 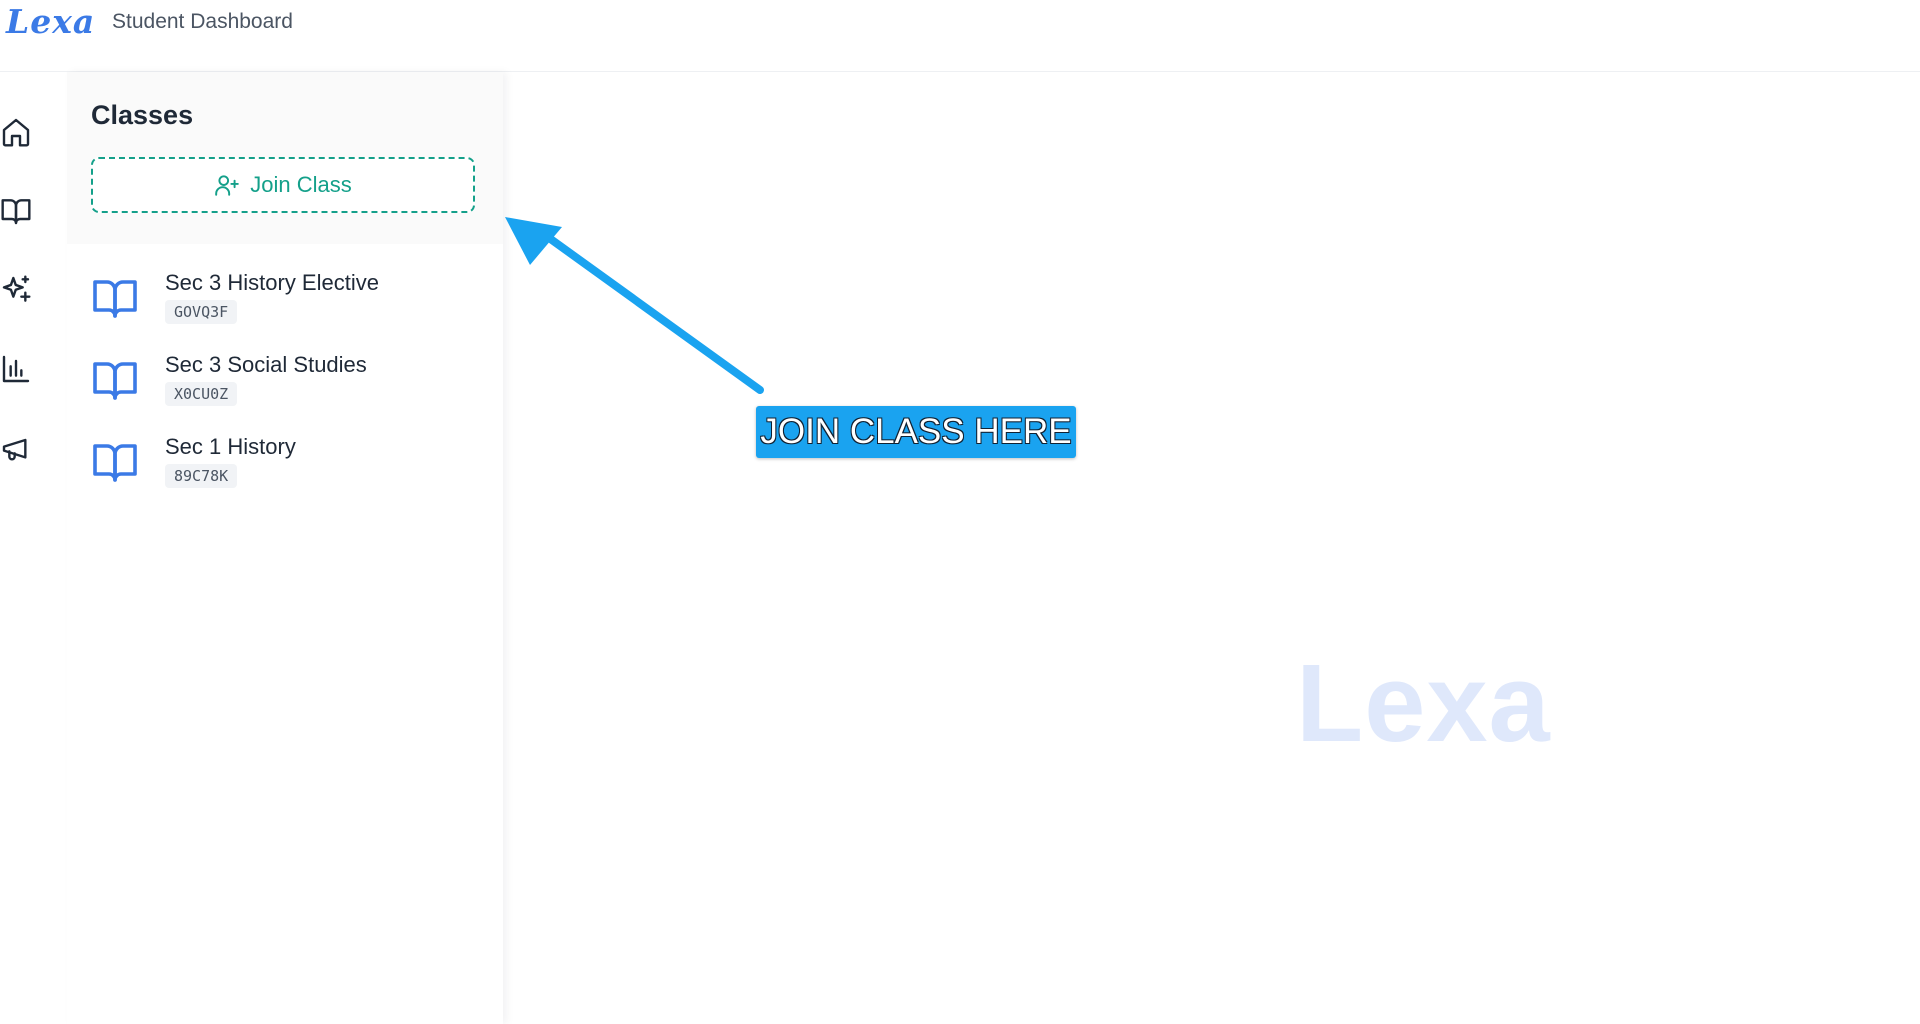 I want to click on nav-rail, so click(x=33, y=548).